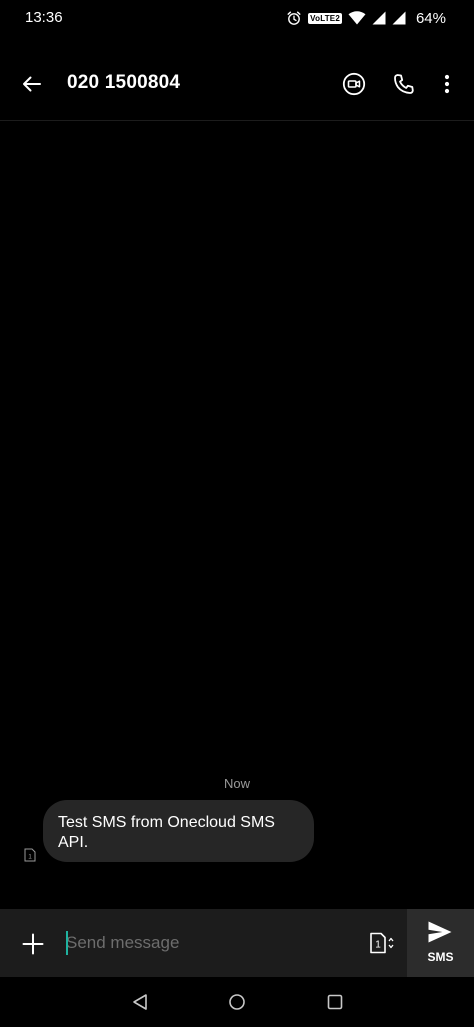 The image size is (474, 1027). What do you see at coordinates (430, 18) in the screenshot?
I see `battery-percent: 64%` at bounding box center [430, 18].